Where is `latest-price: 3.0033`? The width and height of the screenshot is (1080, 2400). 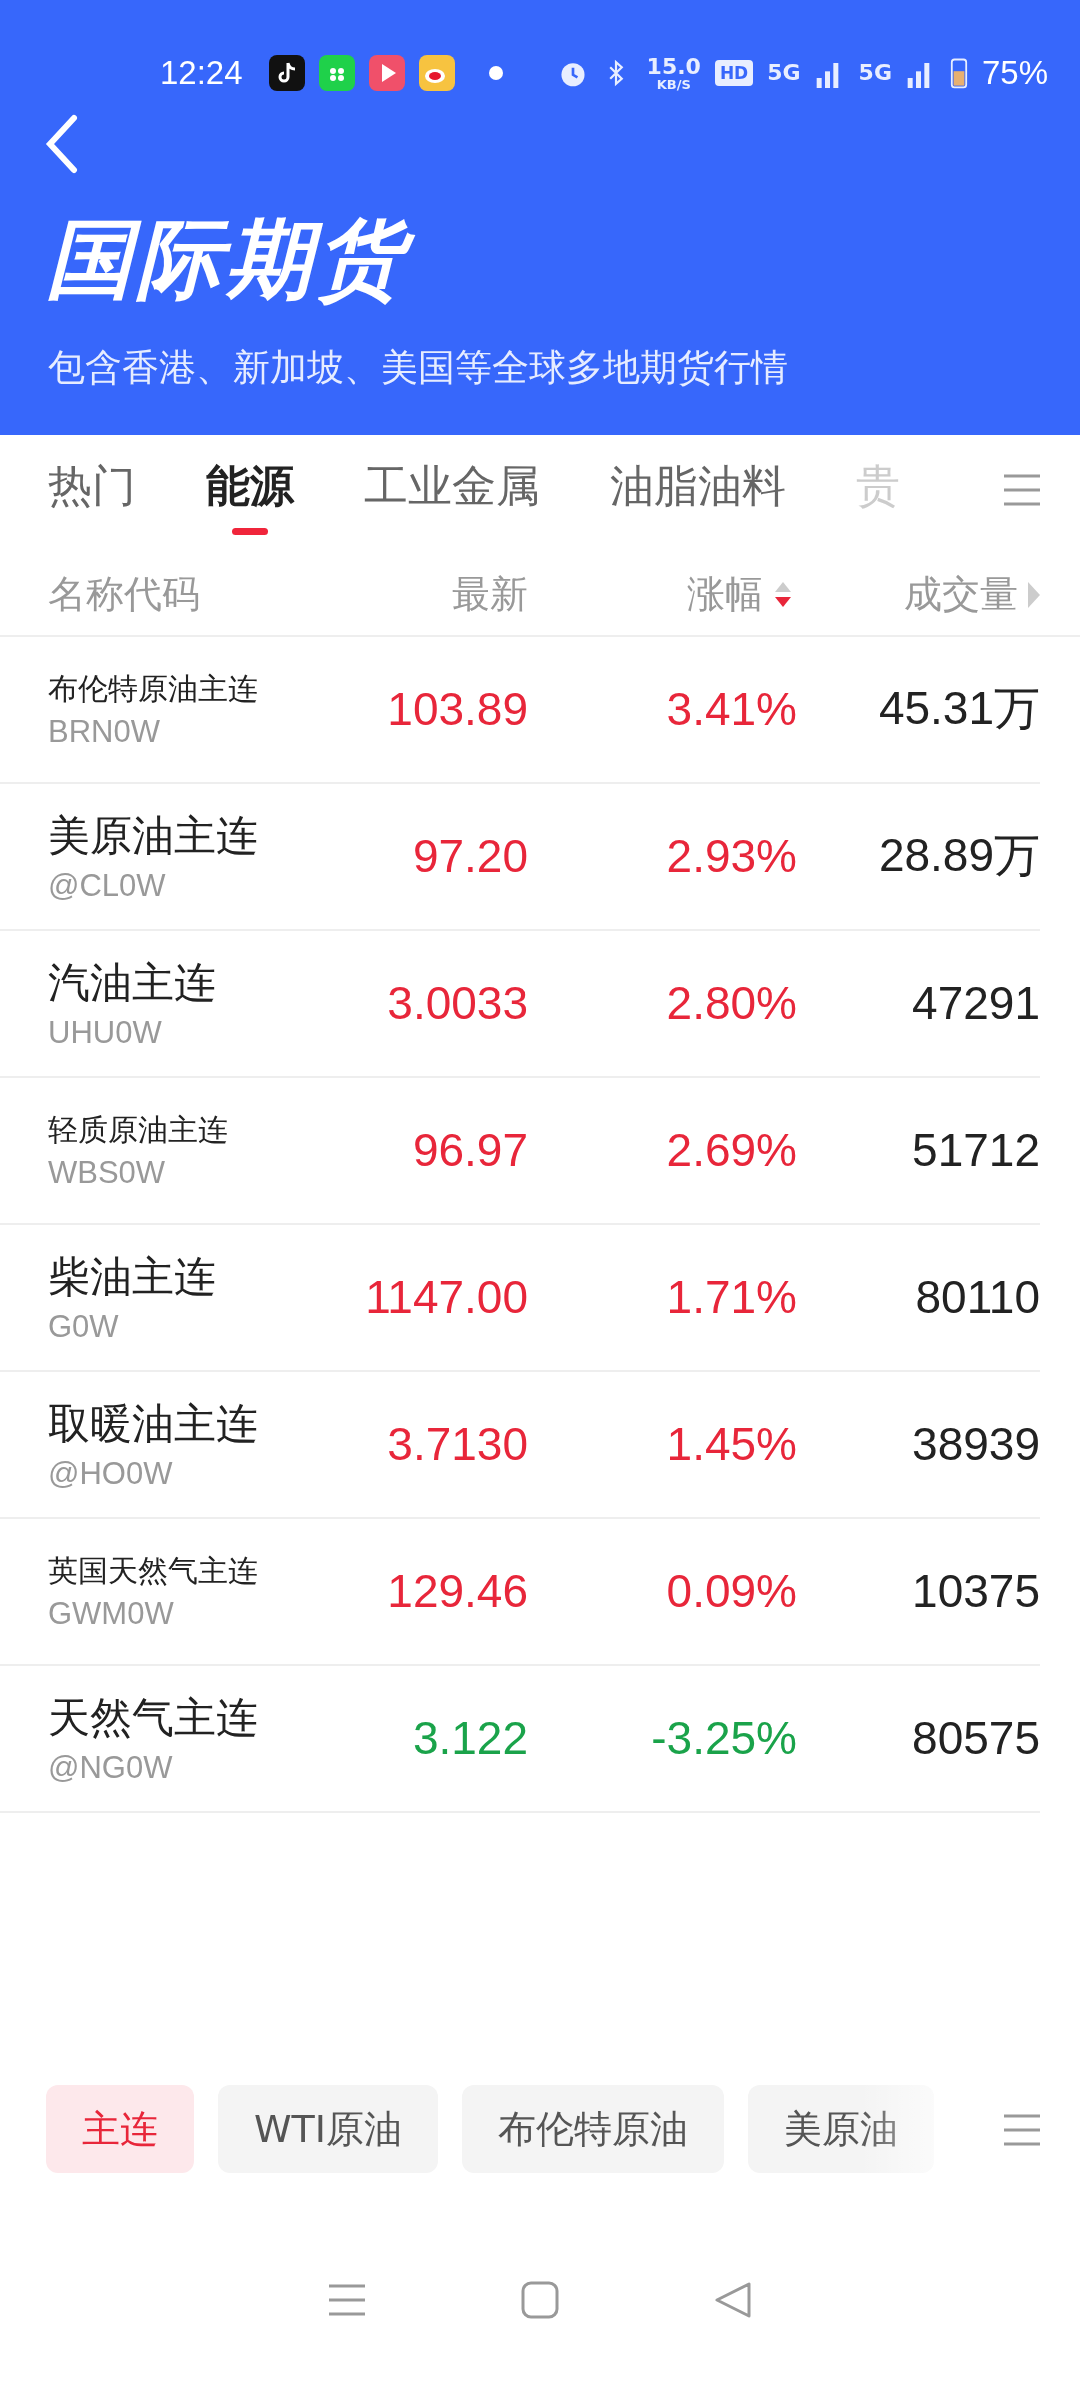 latest-price: 3.0033 is located at coordinates (457, 1003).